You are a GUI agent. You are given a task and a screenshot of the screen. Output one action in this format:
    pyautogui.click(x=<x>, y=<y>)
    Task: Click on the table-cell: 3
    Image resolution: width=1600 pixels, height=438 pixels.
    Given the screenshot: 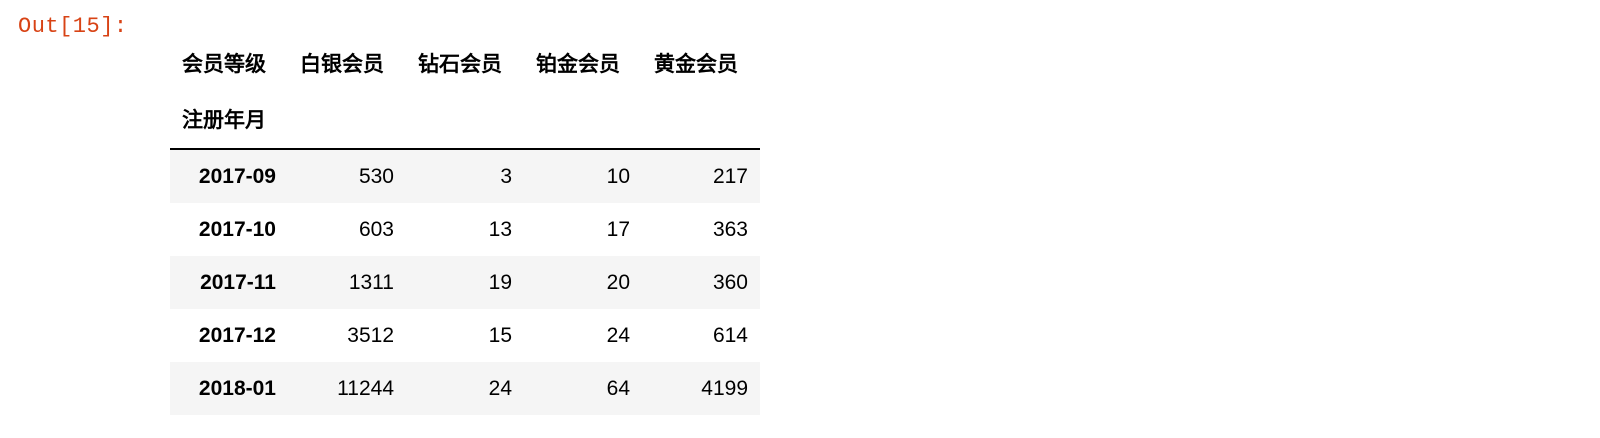 What is the action you would take?
    pyautogui.click(x=506, y=176)
    